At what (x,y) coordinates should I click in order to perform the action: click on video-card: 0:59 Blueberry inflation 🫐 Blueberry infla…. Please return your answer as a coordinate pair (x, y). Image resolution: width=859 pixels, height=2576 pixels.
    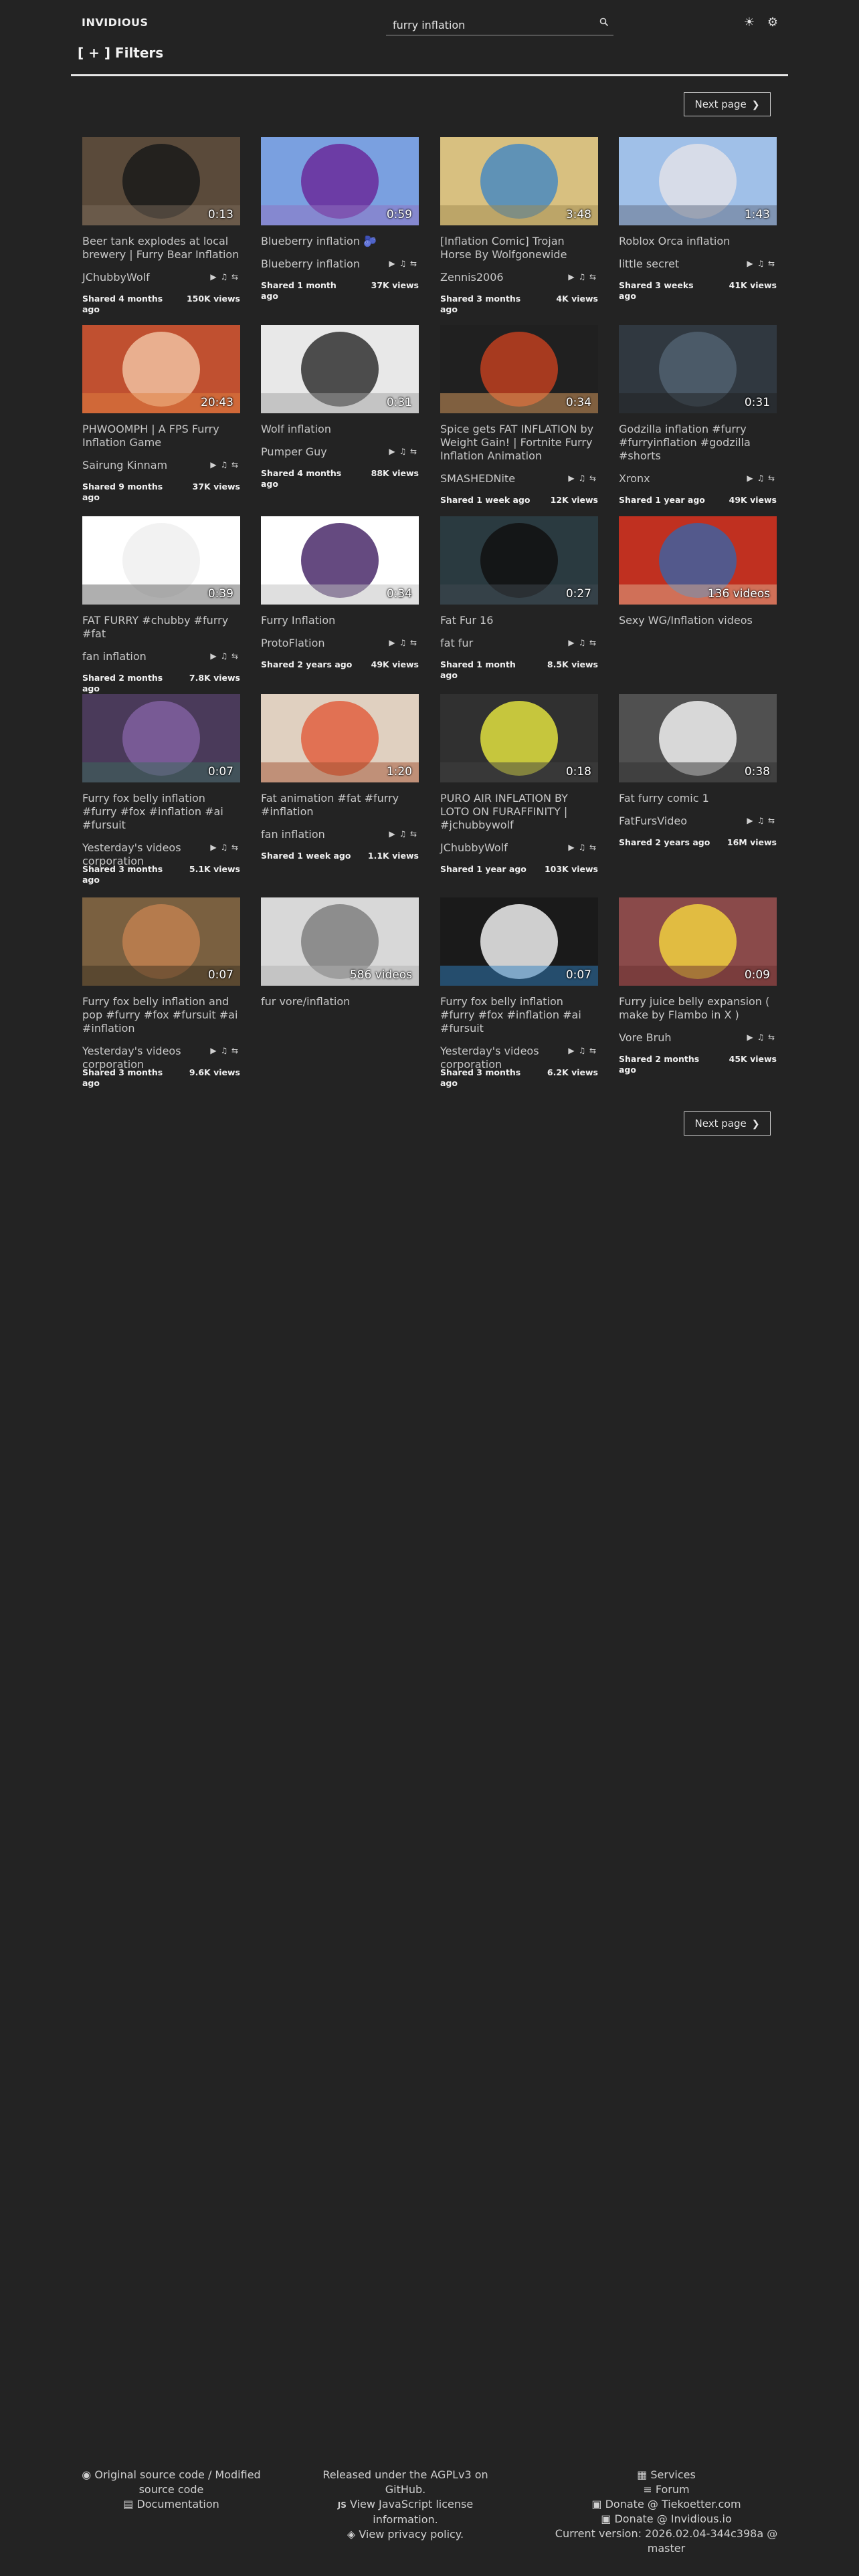
    Looking at the image, I should click on (340, 219).